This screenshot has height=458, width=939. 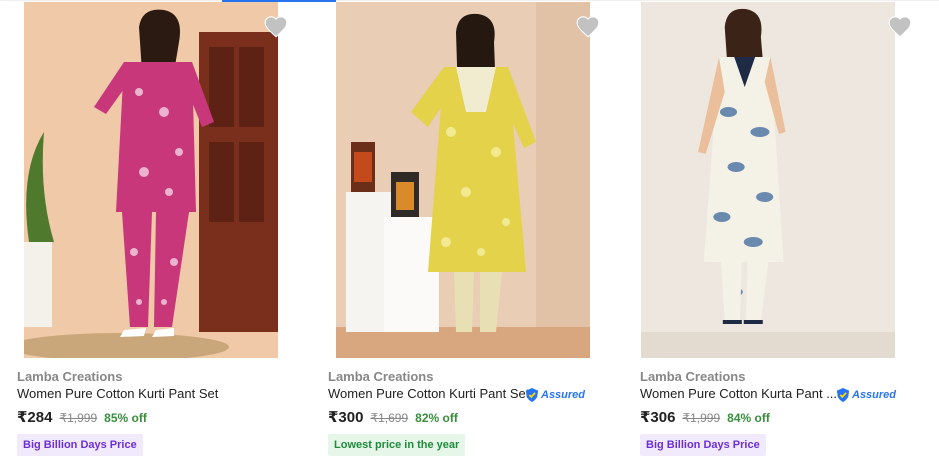 I want to click on price-row: ₹284 ₹1,999 85% off, so click(x=82, y=417).